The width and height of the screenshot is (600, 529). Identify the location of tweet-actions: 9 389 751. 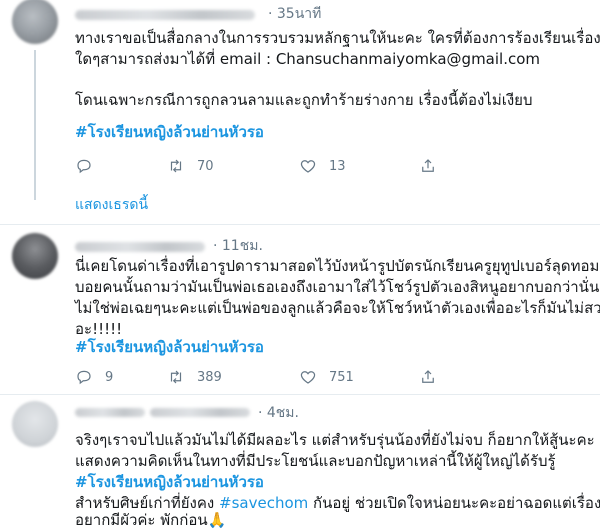
(256, 377).